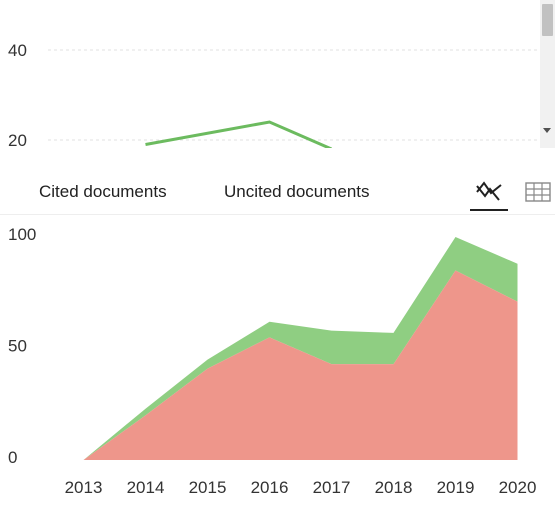  What do you see at coordinates (17, 346) in the screenshot?
I see `y-tick-label: 50` at bounding box center [17, 346].